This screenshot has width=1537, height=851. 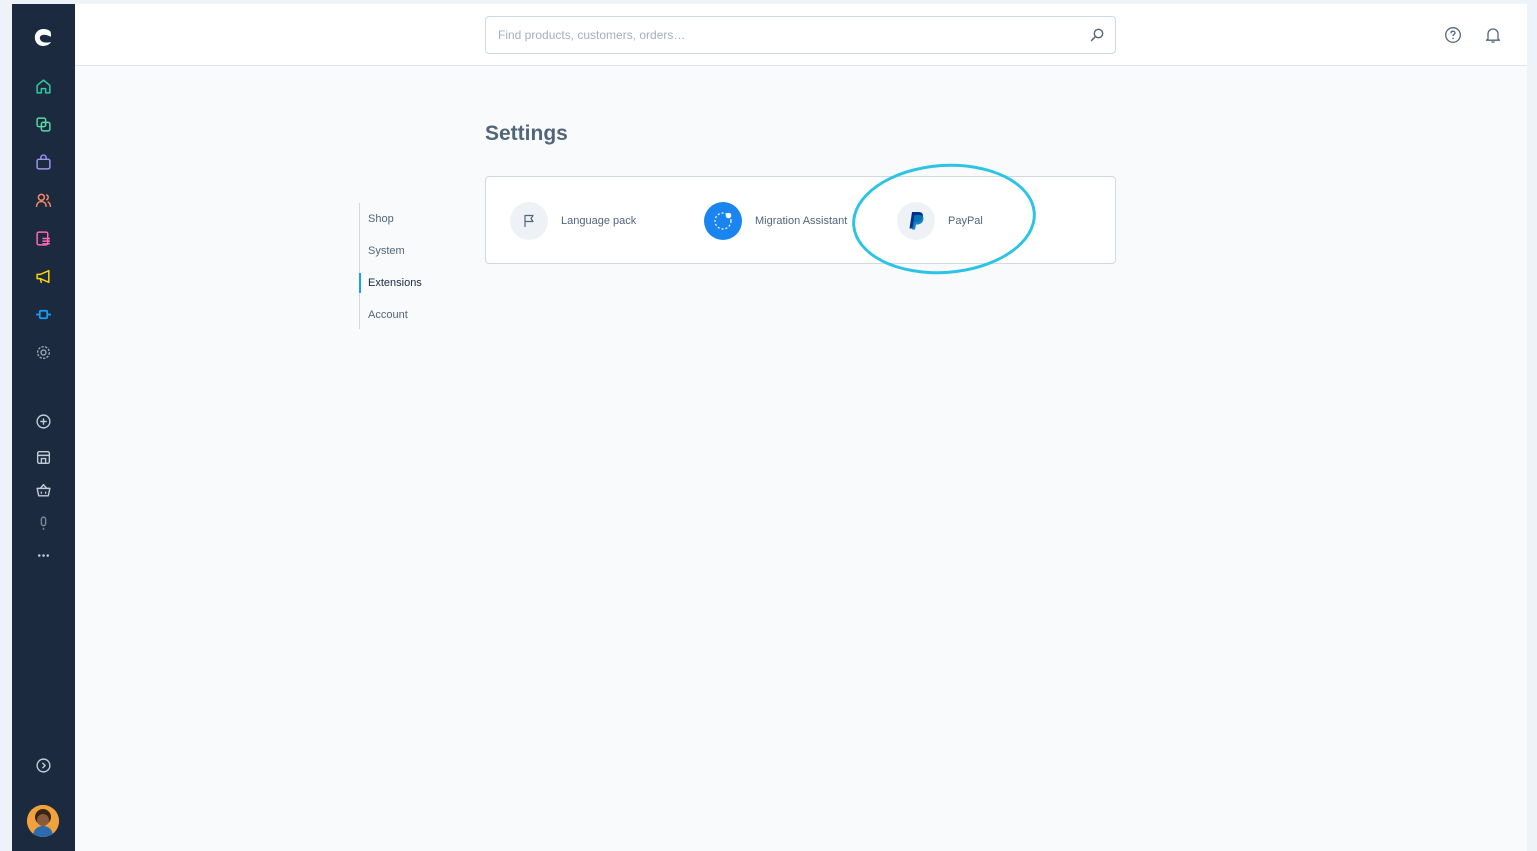 What do you see at coordinates (43, 421) in the screenshot?
I see `add-circle-icon` at bounding box center [43, 421].